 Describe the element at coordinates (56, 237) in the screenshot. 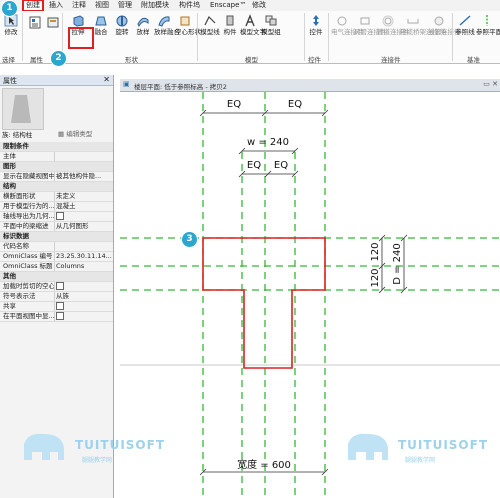

I see `property-category: 标识数据` at that location.